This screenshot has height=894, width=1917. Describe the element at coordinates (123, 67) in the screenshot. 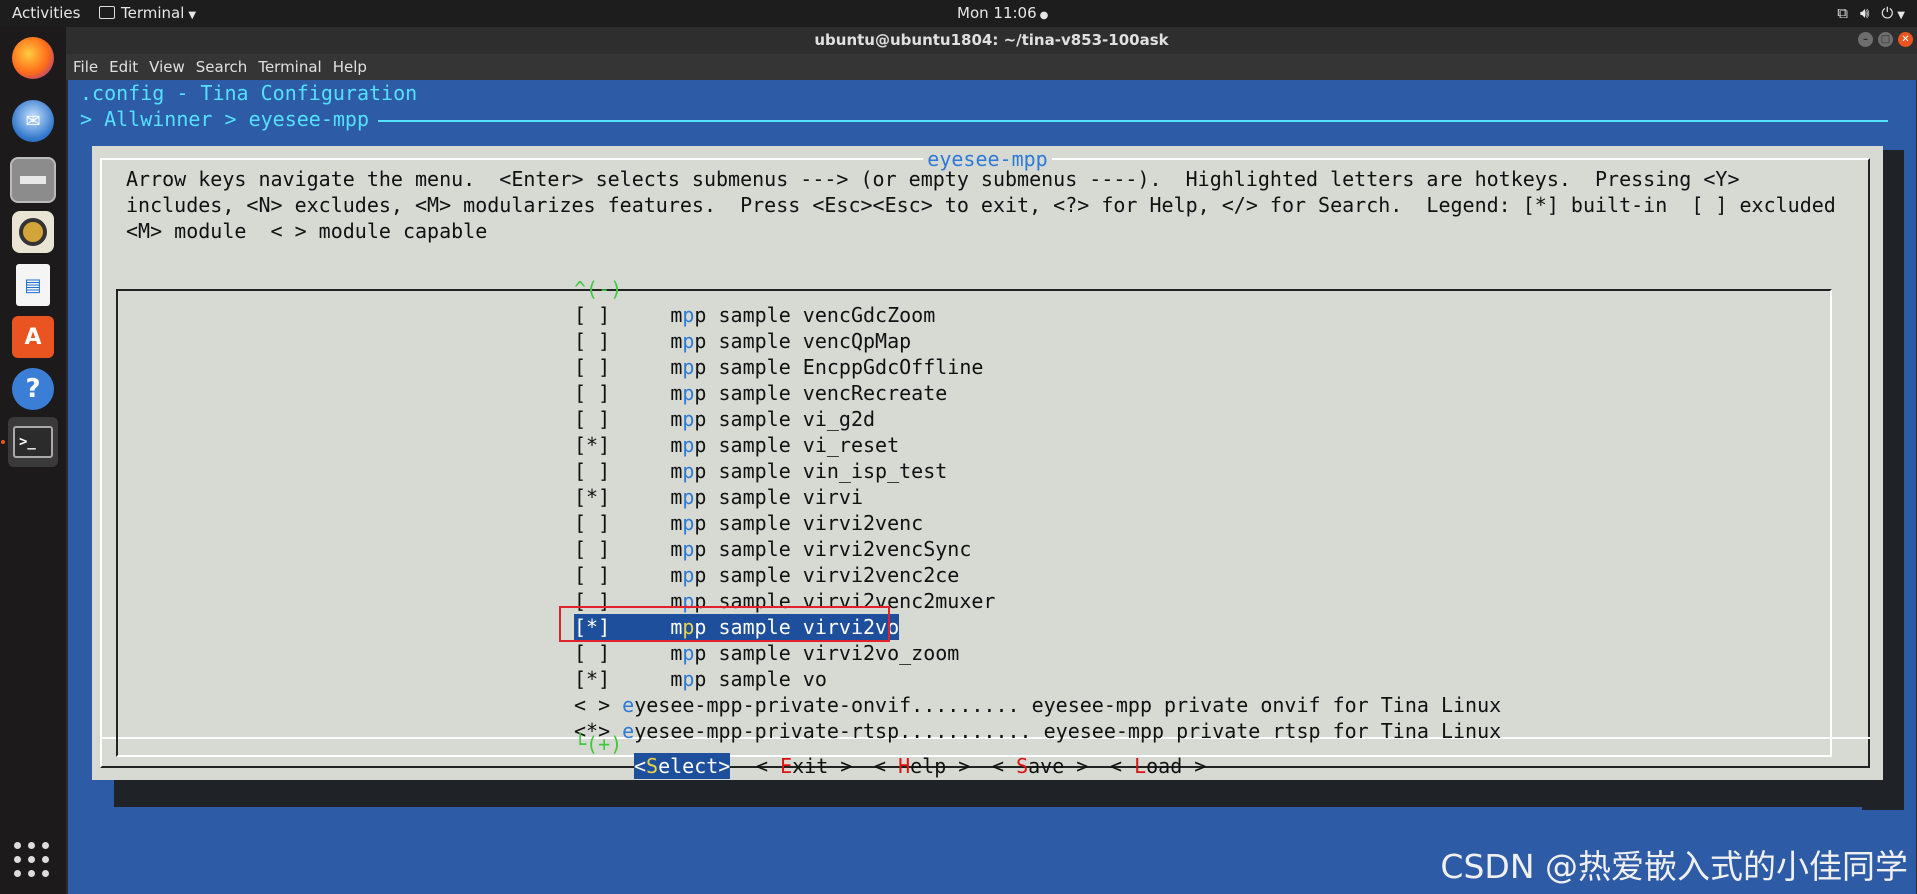

I see `menu-edit: Edit` at that location.